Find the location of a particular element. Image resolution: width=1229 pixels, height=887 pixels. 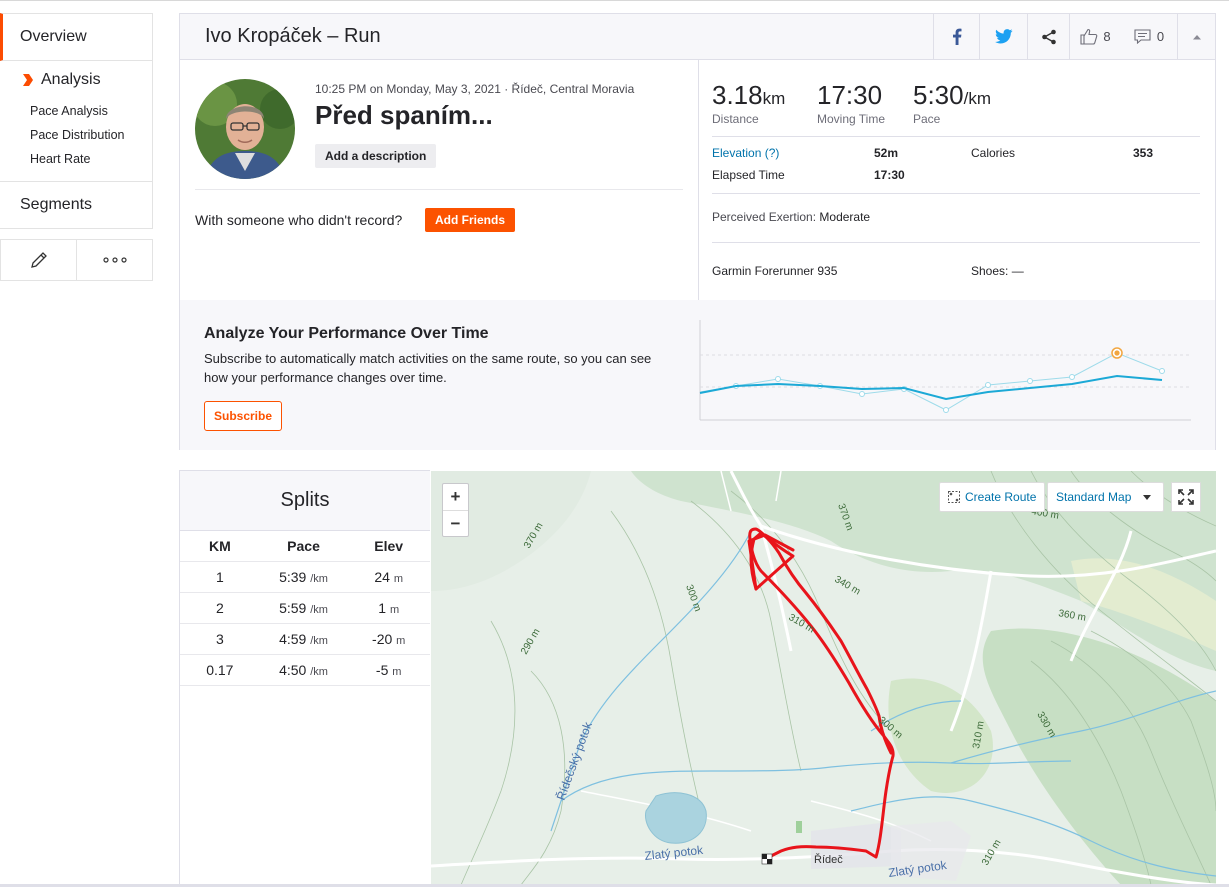

shoes: Shoes: — is located at coordinates (997, 271).